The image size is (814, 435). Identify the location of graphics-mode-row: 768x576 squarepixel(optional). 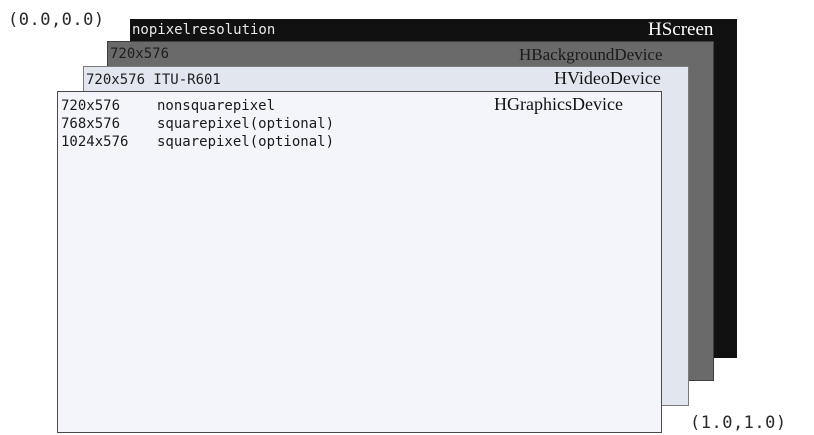
(197, 124).